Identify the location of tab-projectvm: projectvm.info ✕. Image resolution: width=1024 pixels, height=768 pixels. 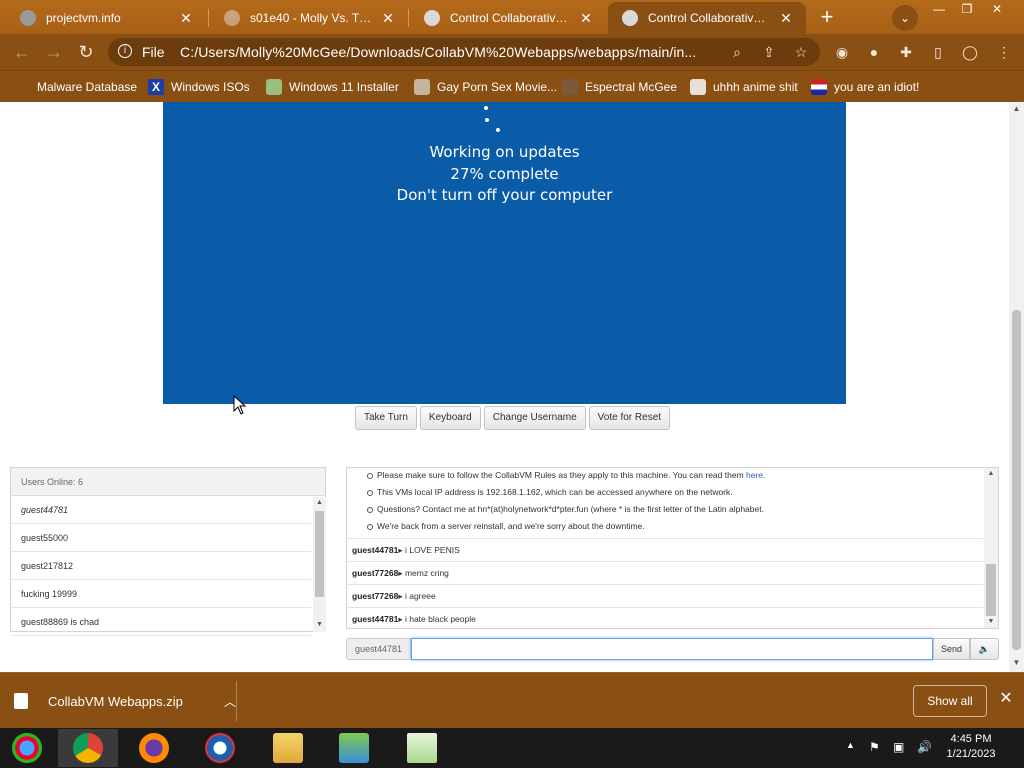
(106, 18).